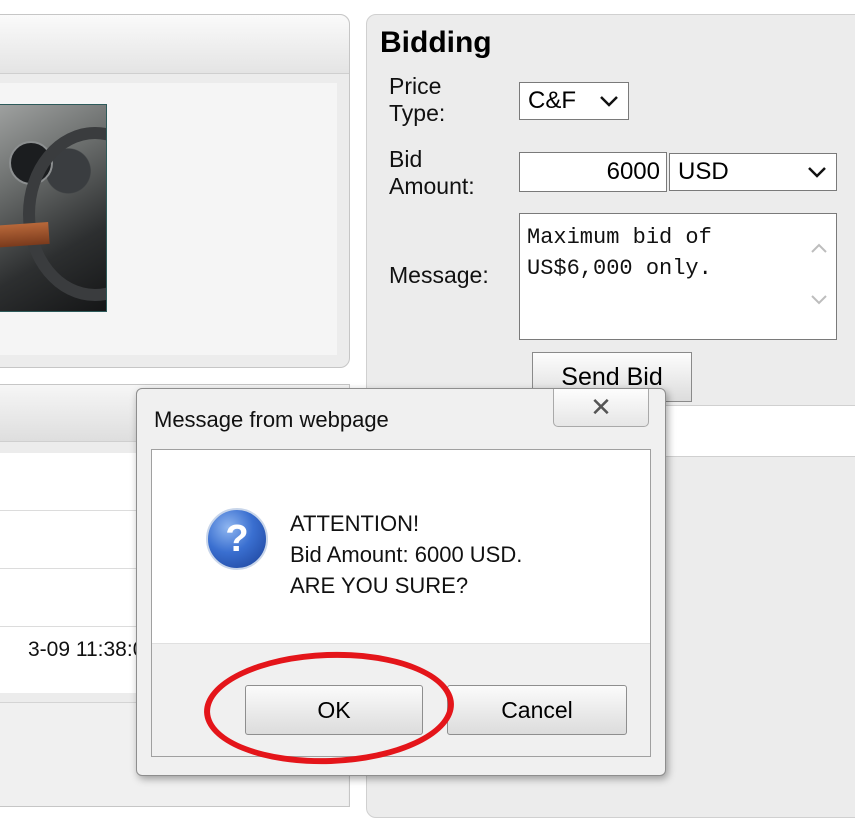 The width and height of the screenshot is (855, 818). Describe the element at coordinates (379, 585) in the screenshot. I see `dialog-message-line: ARE YOU SURE?` at that location.